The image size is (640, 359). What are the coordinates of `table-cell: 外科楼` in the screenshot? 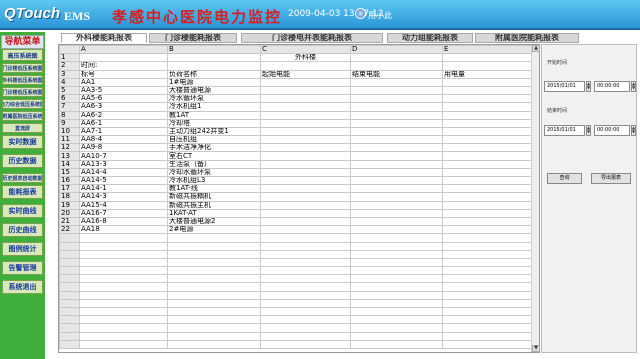 It's located at (305, 58).